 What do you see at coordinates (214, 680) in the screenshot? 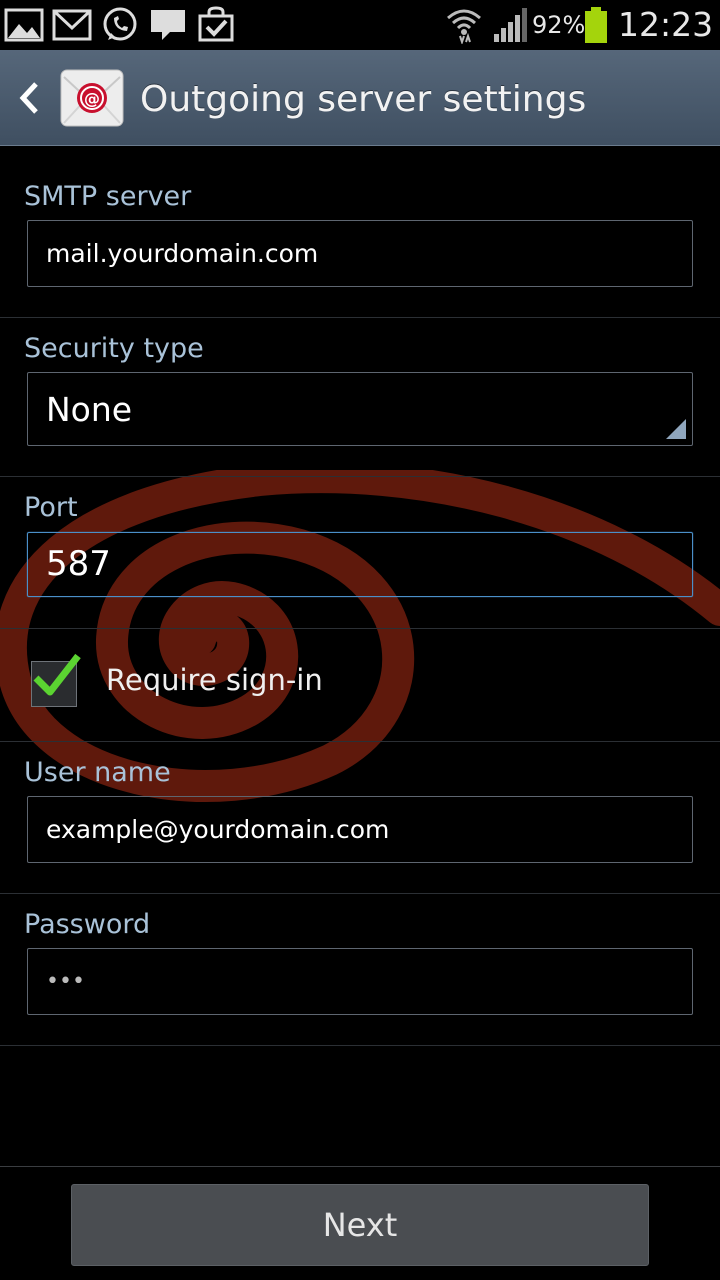
I see `require-sign-in-label: Require sign-in` at bounding box center [214, 680].